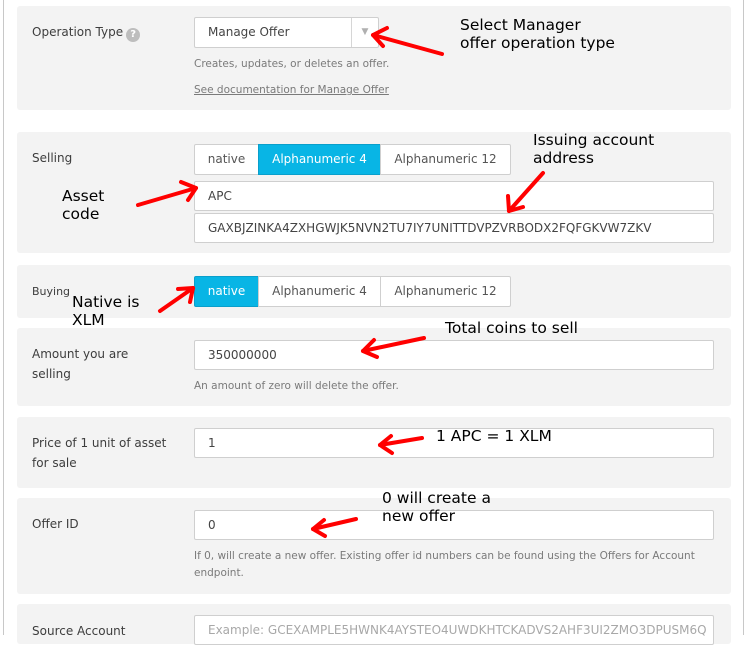 The image size is (751, 645). What do you see at coordinates (563, 158) in the screenshot?
I see `annotation-issuer-line2: address` at bounding box center [563, 158].